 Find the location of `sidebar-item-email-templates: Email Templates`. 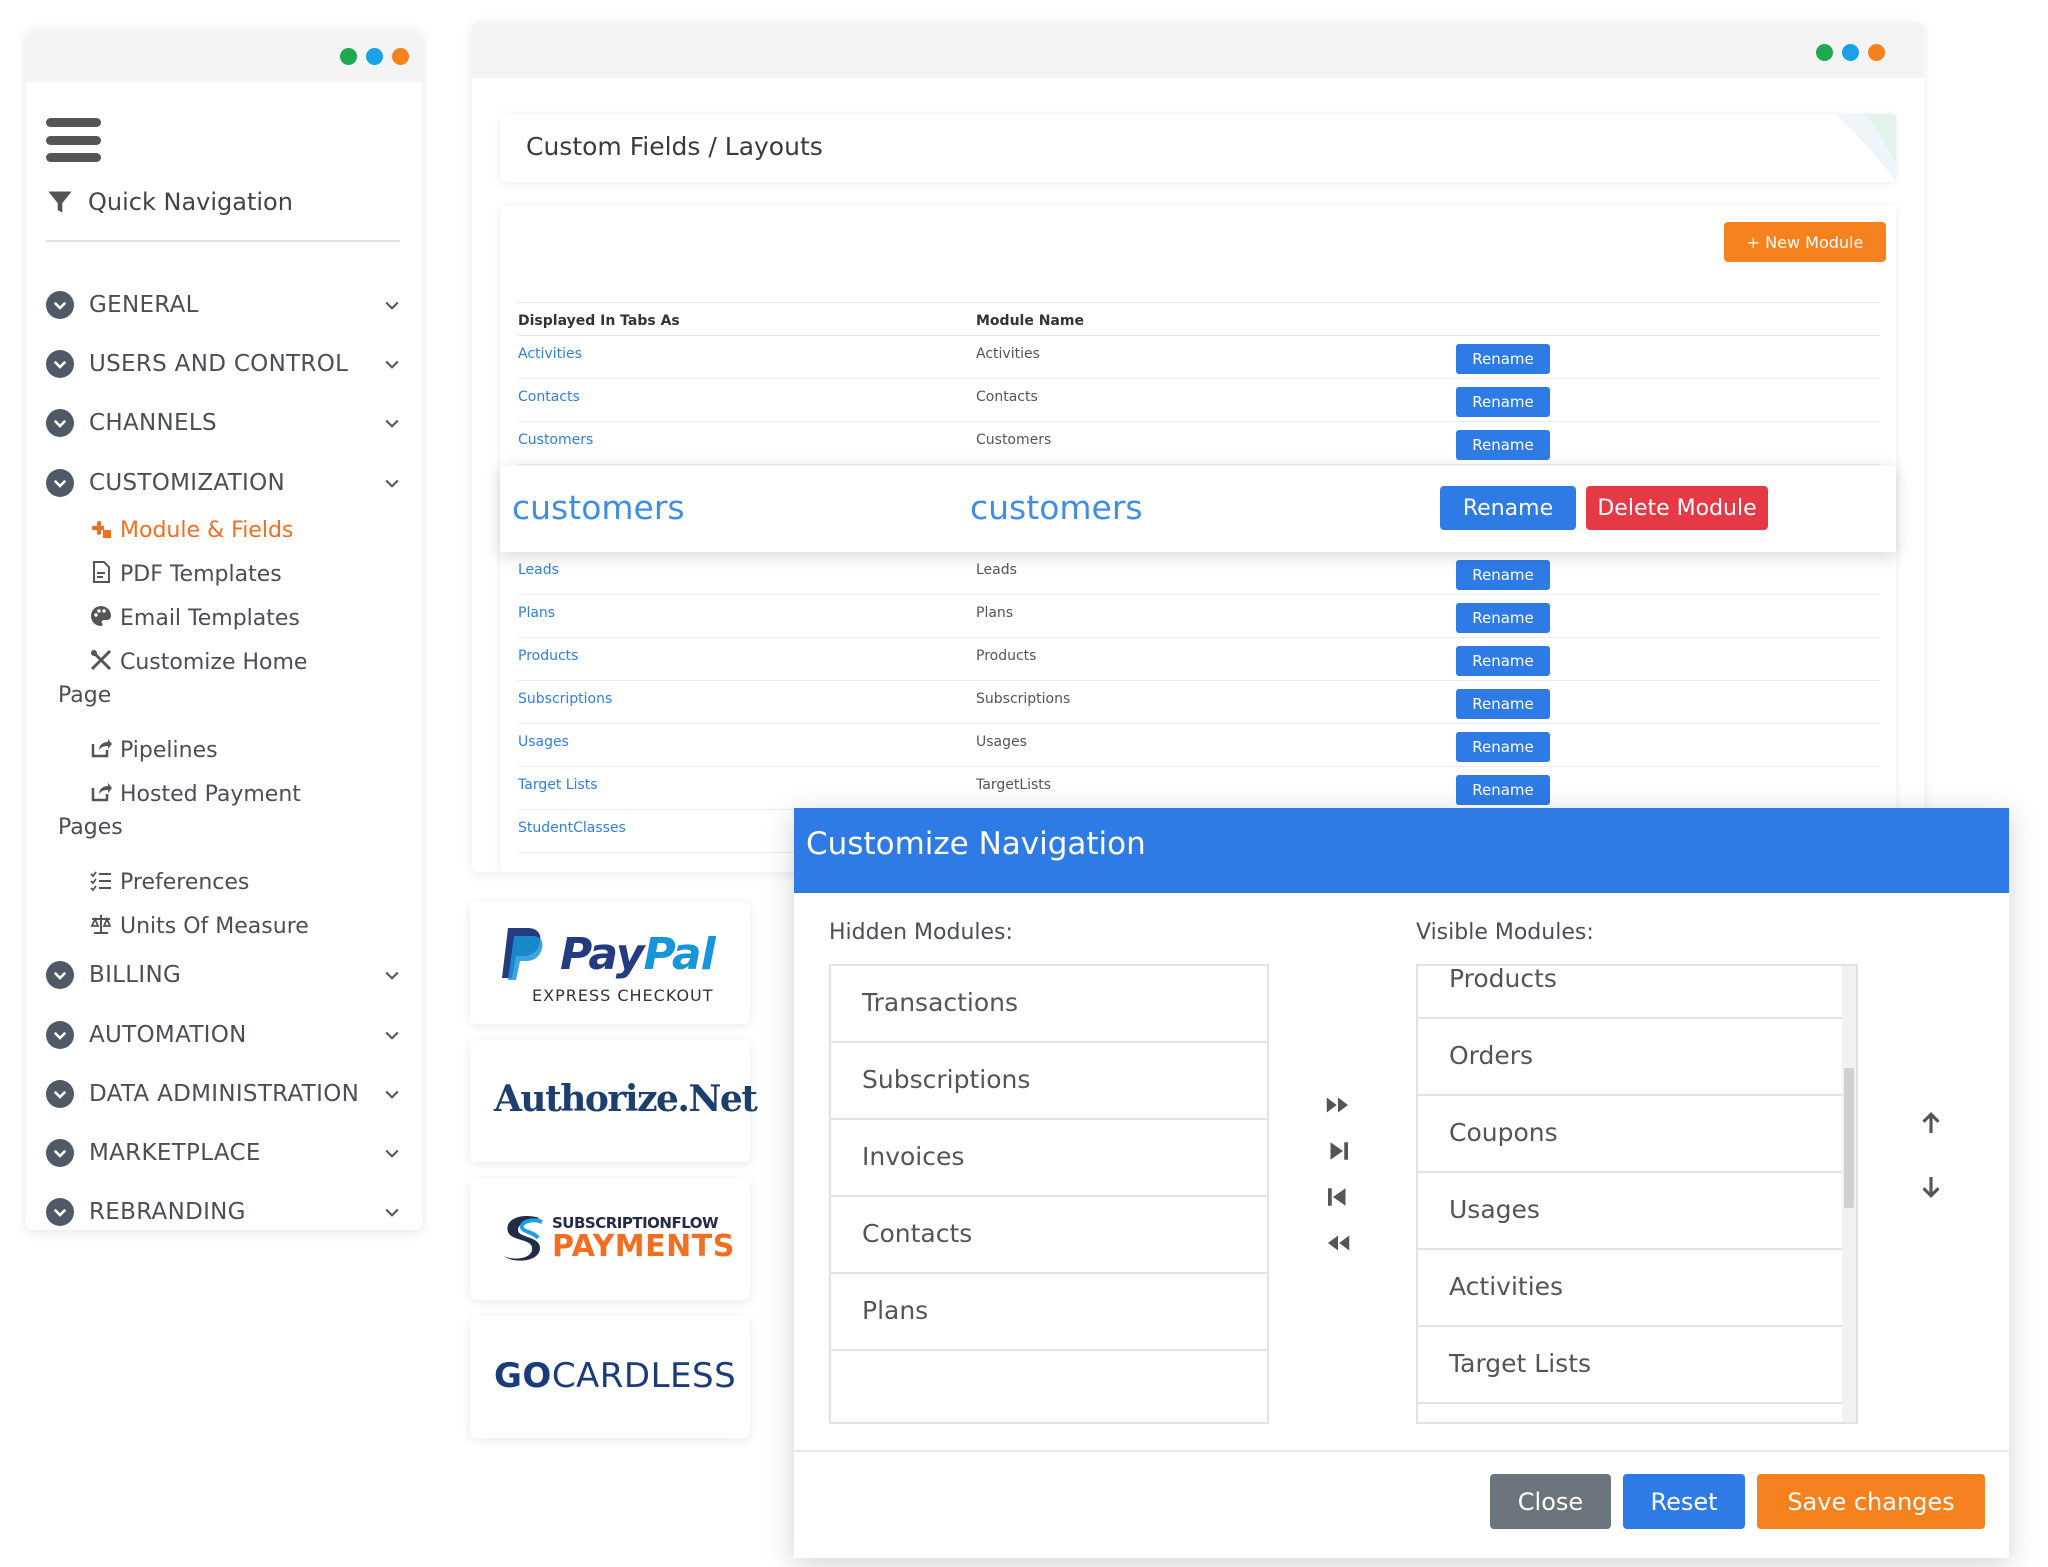

sidebar-item-email-templates: Email Templates is located at coordinates (248, 618).